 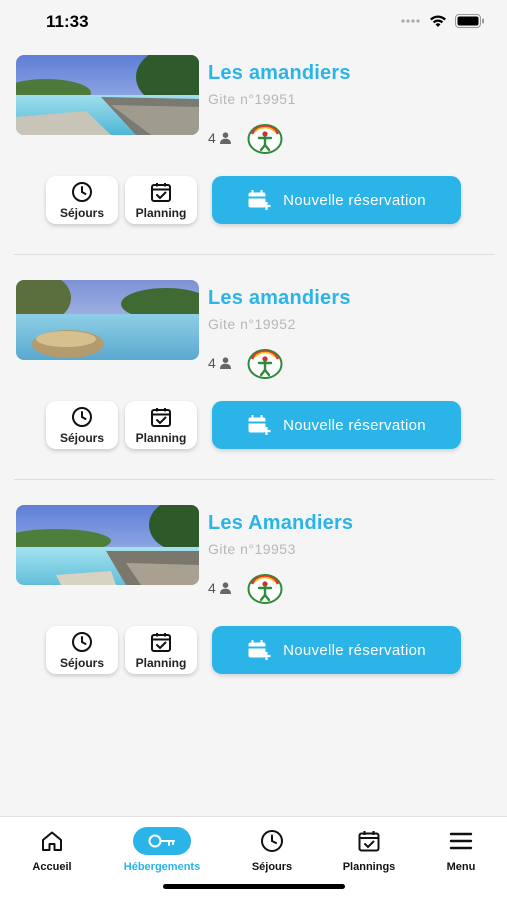 I want to click on tab-label: Hébergements, so click(x=162, y=867).